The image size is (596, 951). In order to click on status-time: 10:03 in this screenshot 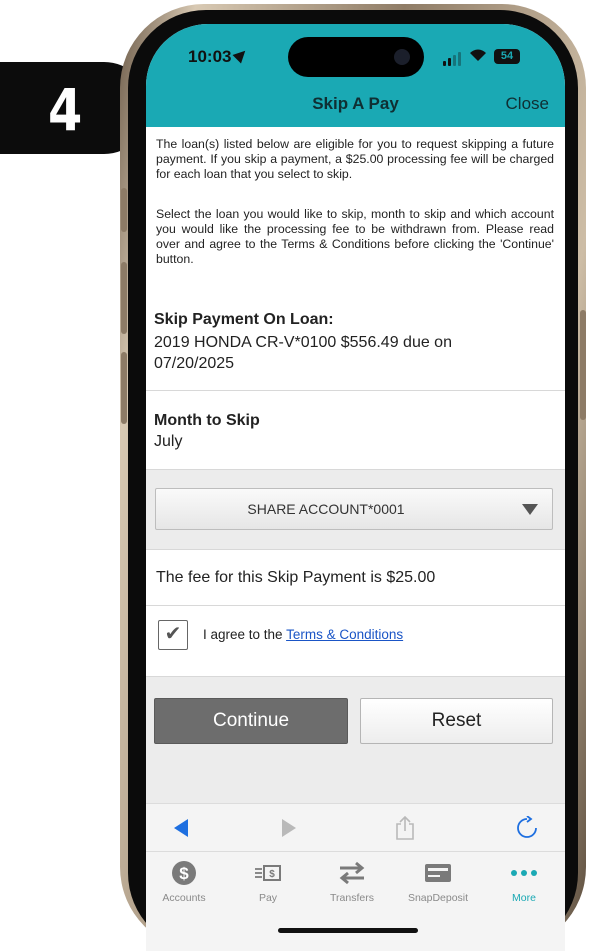, I will do `click(219, 56)`.